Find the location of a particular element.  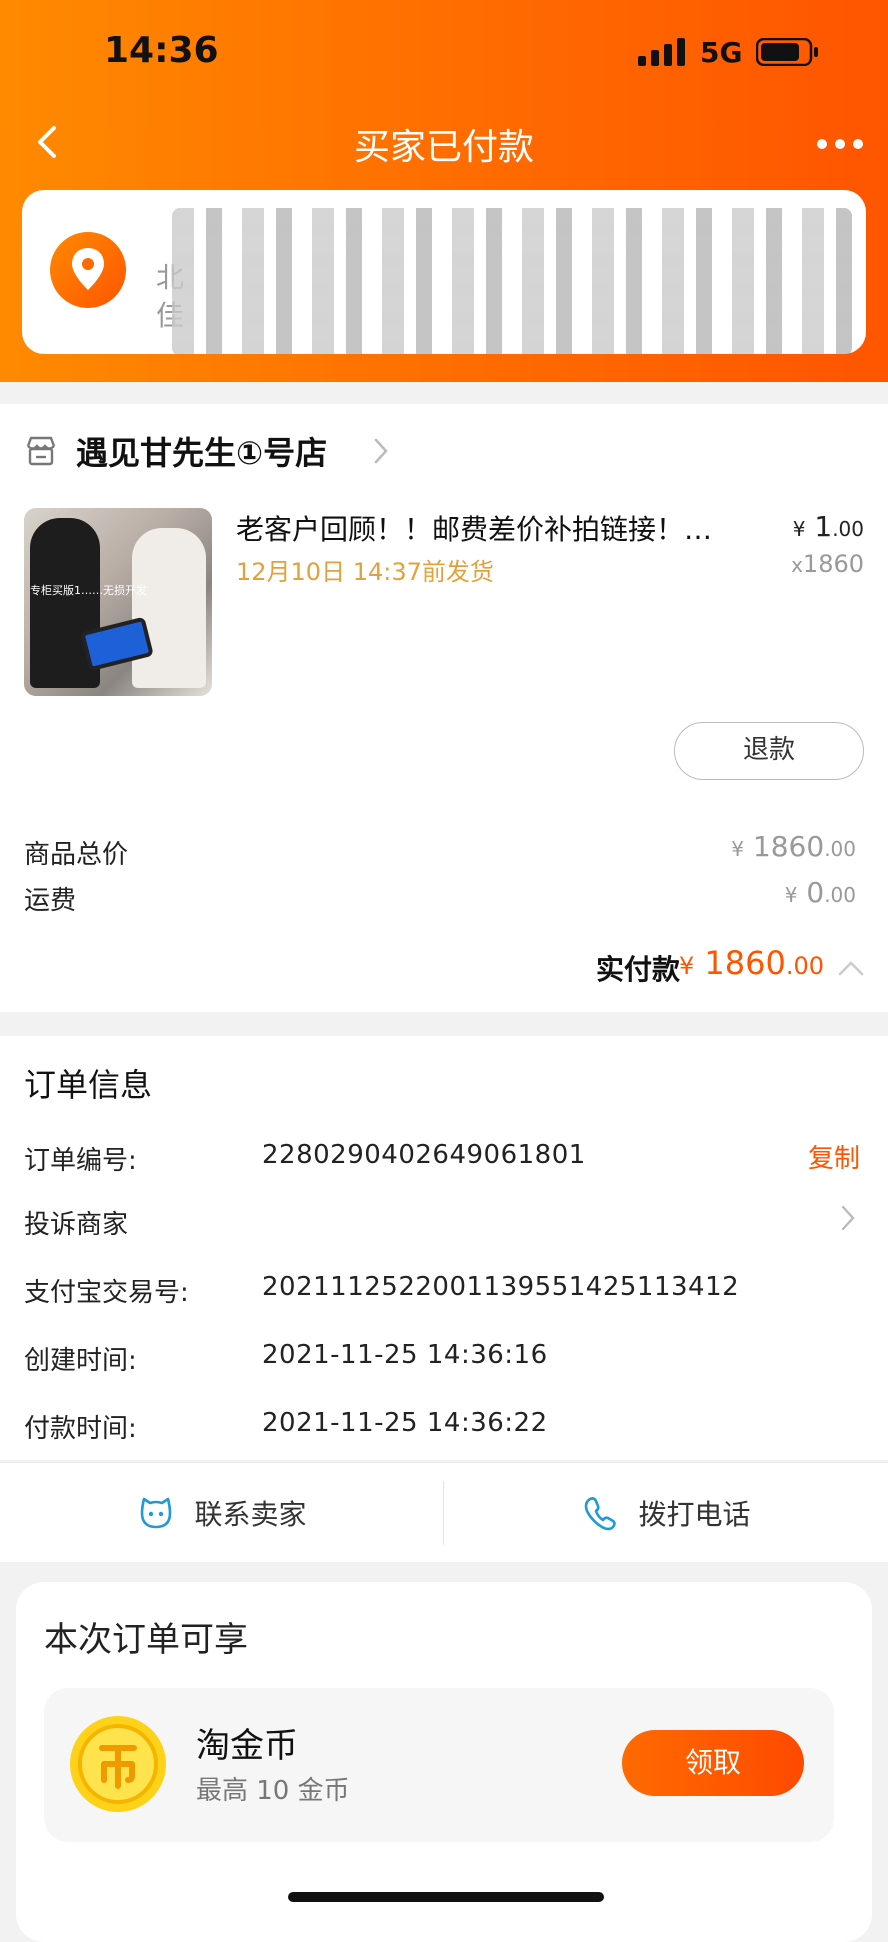

paid-time-label: 付款时间: is located at coordinates (80, 1429).